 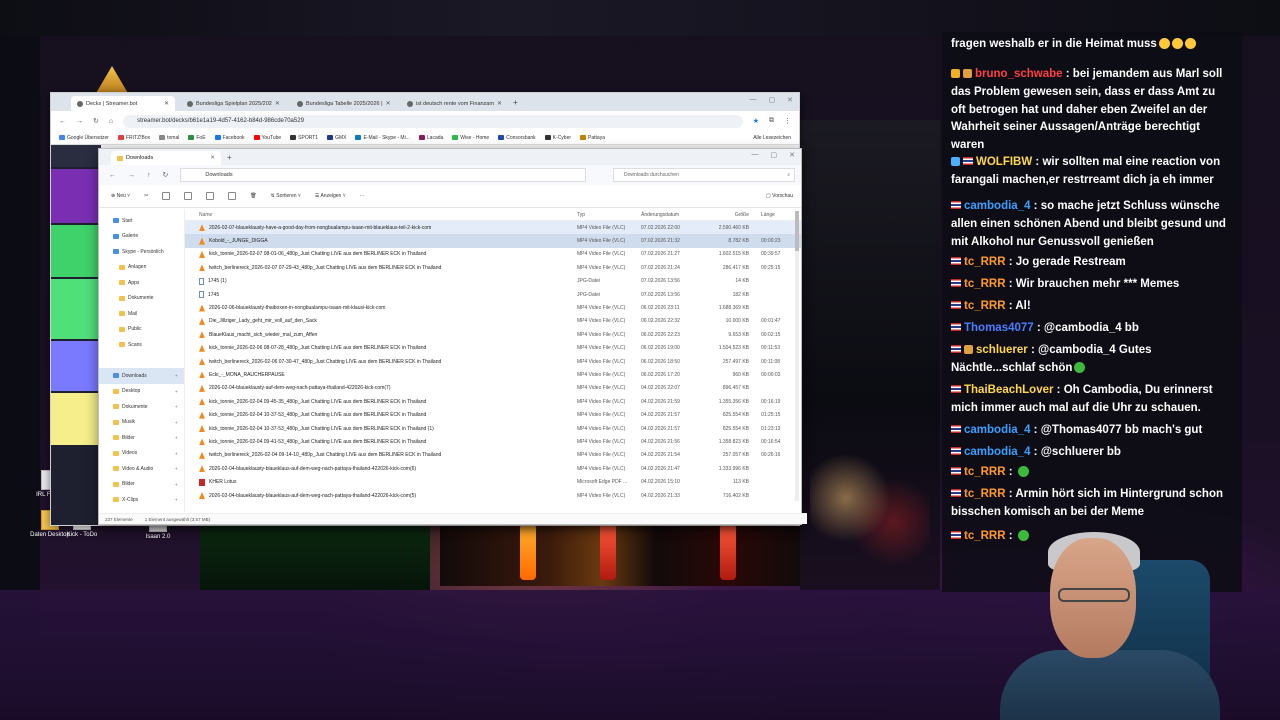 What do you see at coordinates (166, 158) in the screenshot?
I see `explorer-tab: Downloads ✕` at bounding box center [166, 158].